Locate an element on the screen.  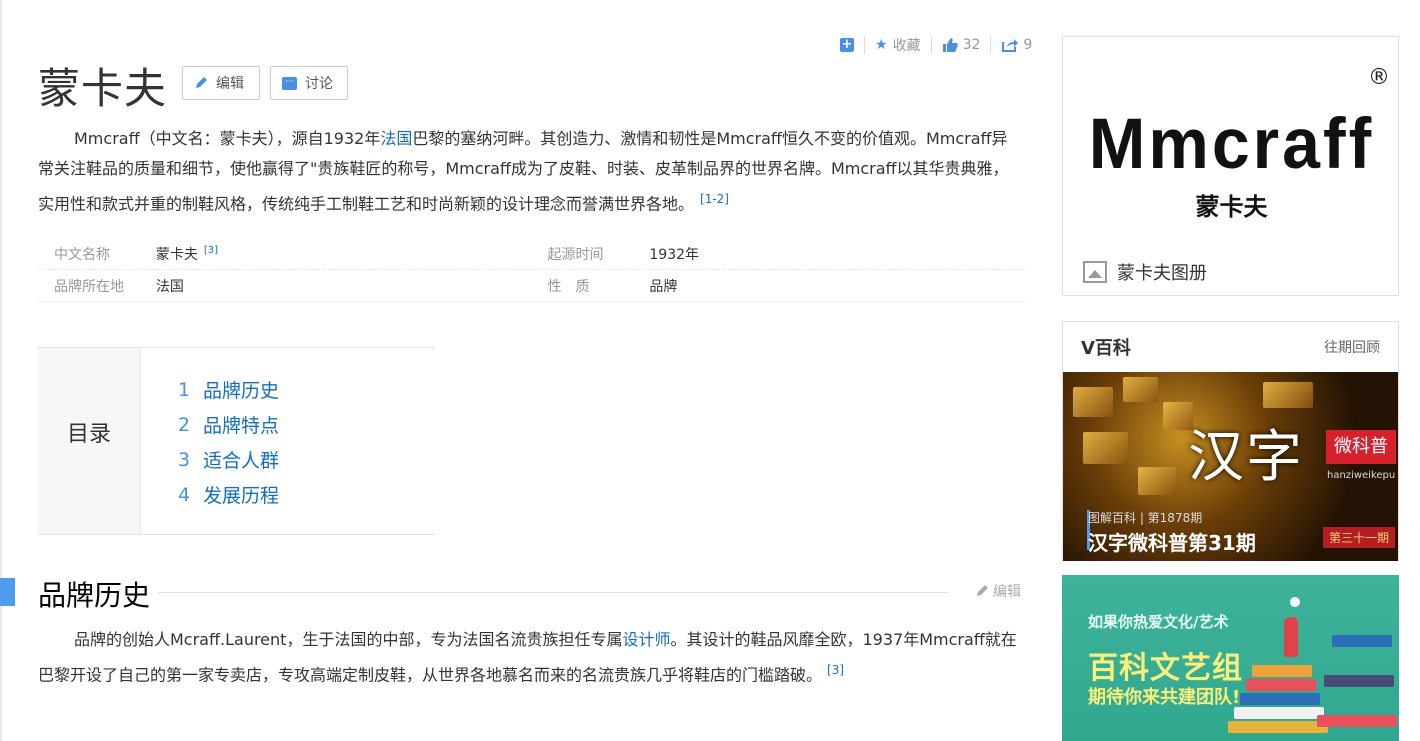
info-row: 中文名称 蒙卡夫 [3] 起源时间 1932年 is located at coordinates (531, 254).